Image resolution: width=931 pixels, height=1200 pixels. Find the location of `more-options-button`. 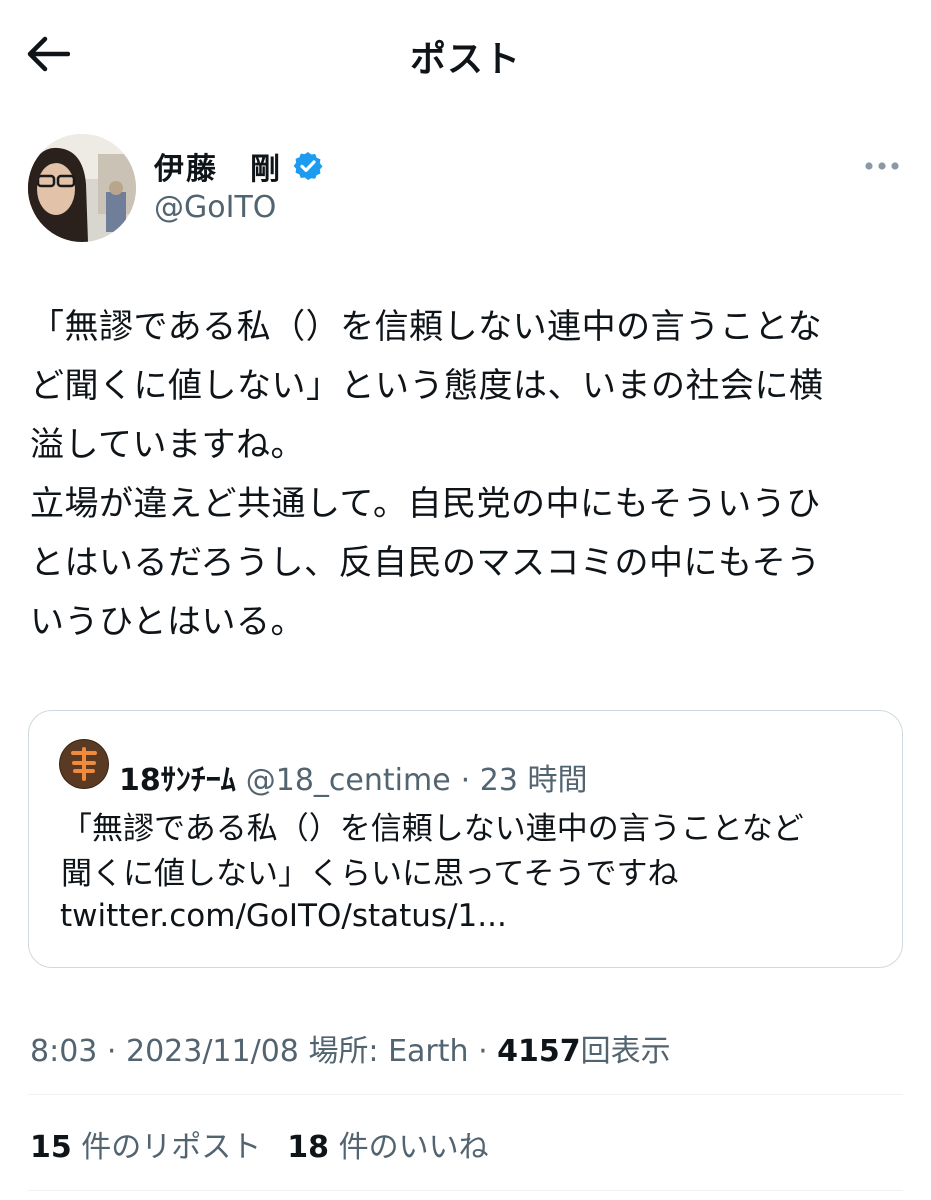

more-options-button is located at coordinates (882, 166).